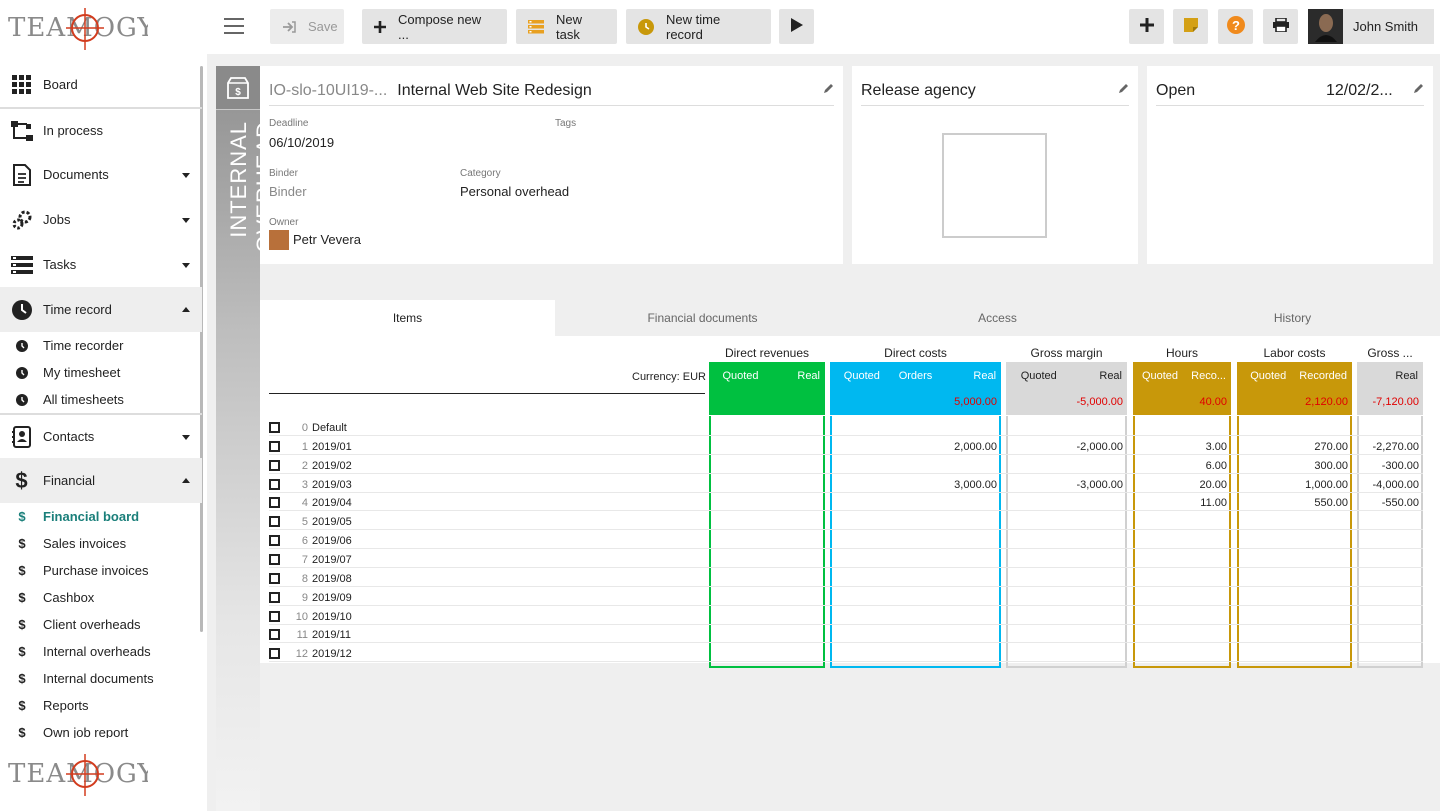 The image size is (1440, 811). What do you see at coordinates (101, 264) in the screenshot?
I see `sidebar-item-tasks: Tasks` at bounding box center [101, 264].